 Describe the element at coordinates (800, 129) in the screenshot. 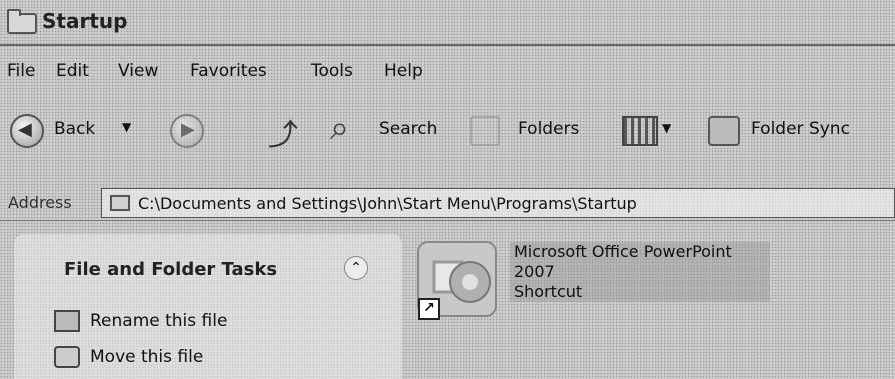

I see `folder-sync-button: Folder Sync` at that location.